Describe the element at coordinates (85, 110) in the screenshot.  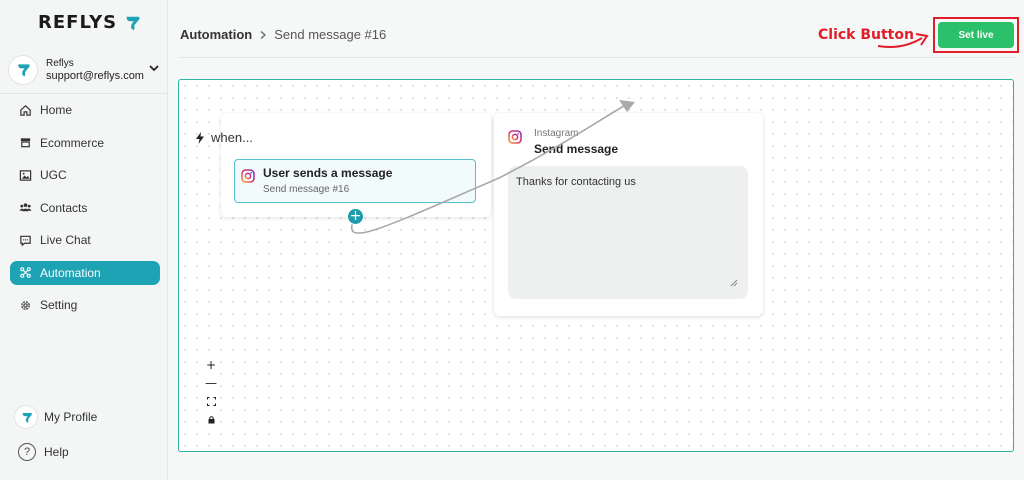
I see `sidebar-item-home: Home` at that location.